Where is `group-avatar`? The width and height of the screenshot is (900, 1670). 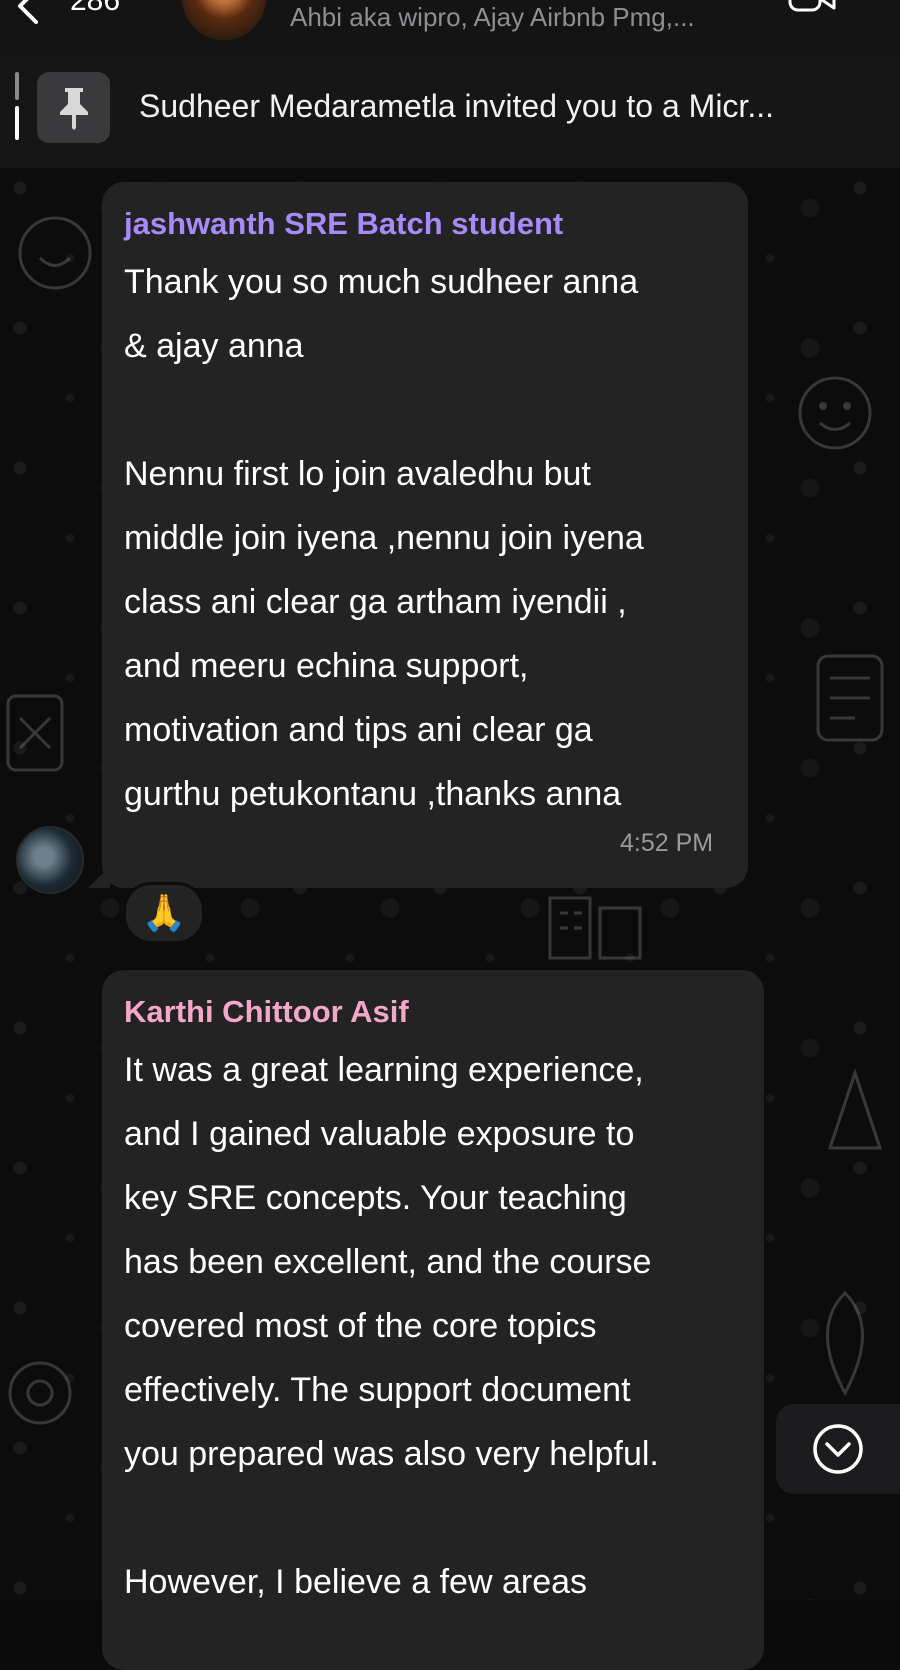 group-avatar is located at coordinates (224, 20).